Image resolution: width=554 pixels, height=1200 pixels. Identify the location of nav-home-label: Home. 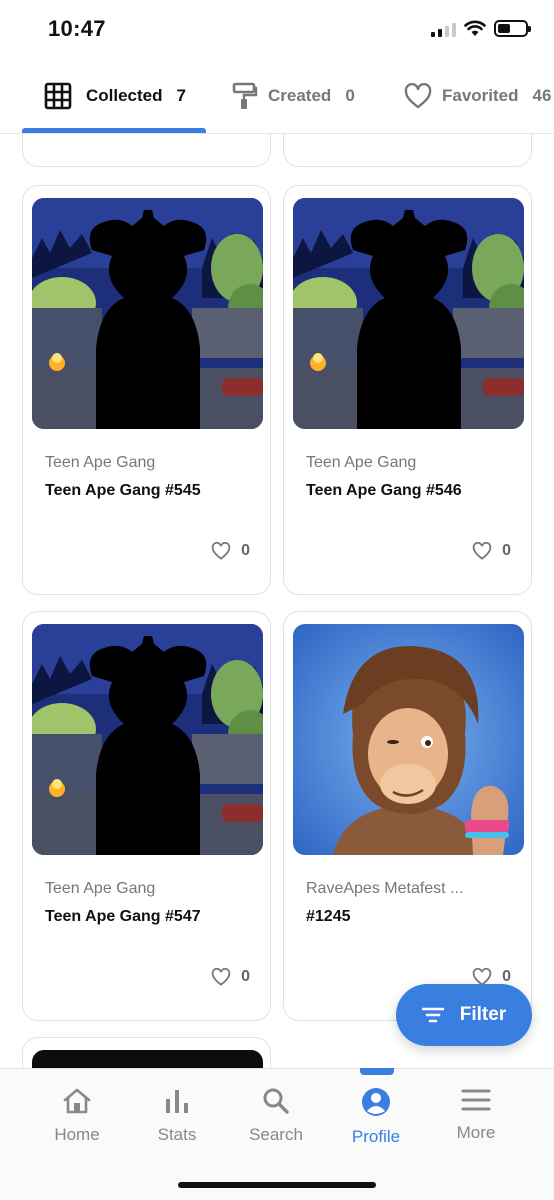
(77, 1134).